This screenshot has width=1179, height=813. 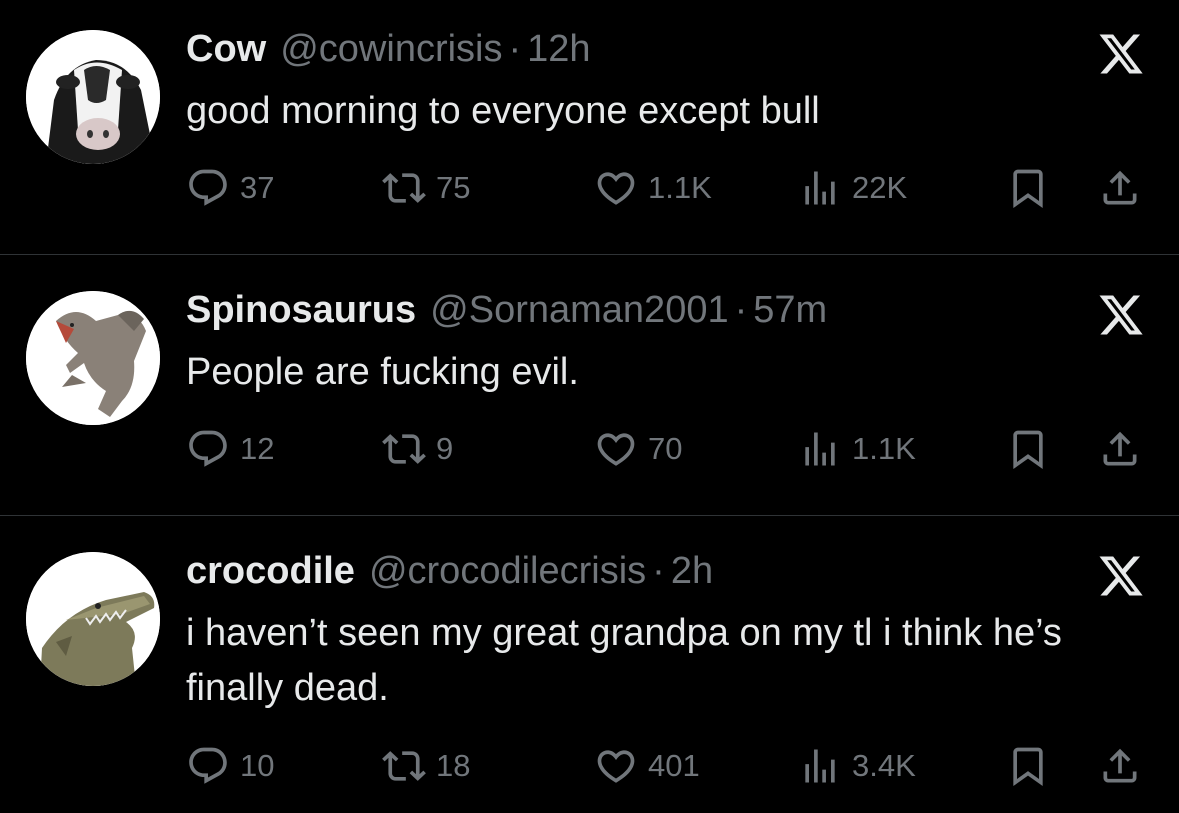 What do you see at coordinates (93, 619) in the screenshot?
I see `avatar-crocodile` at bounding box center [93, 619].